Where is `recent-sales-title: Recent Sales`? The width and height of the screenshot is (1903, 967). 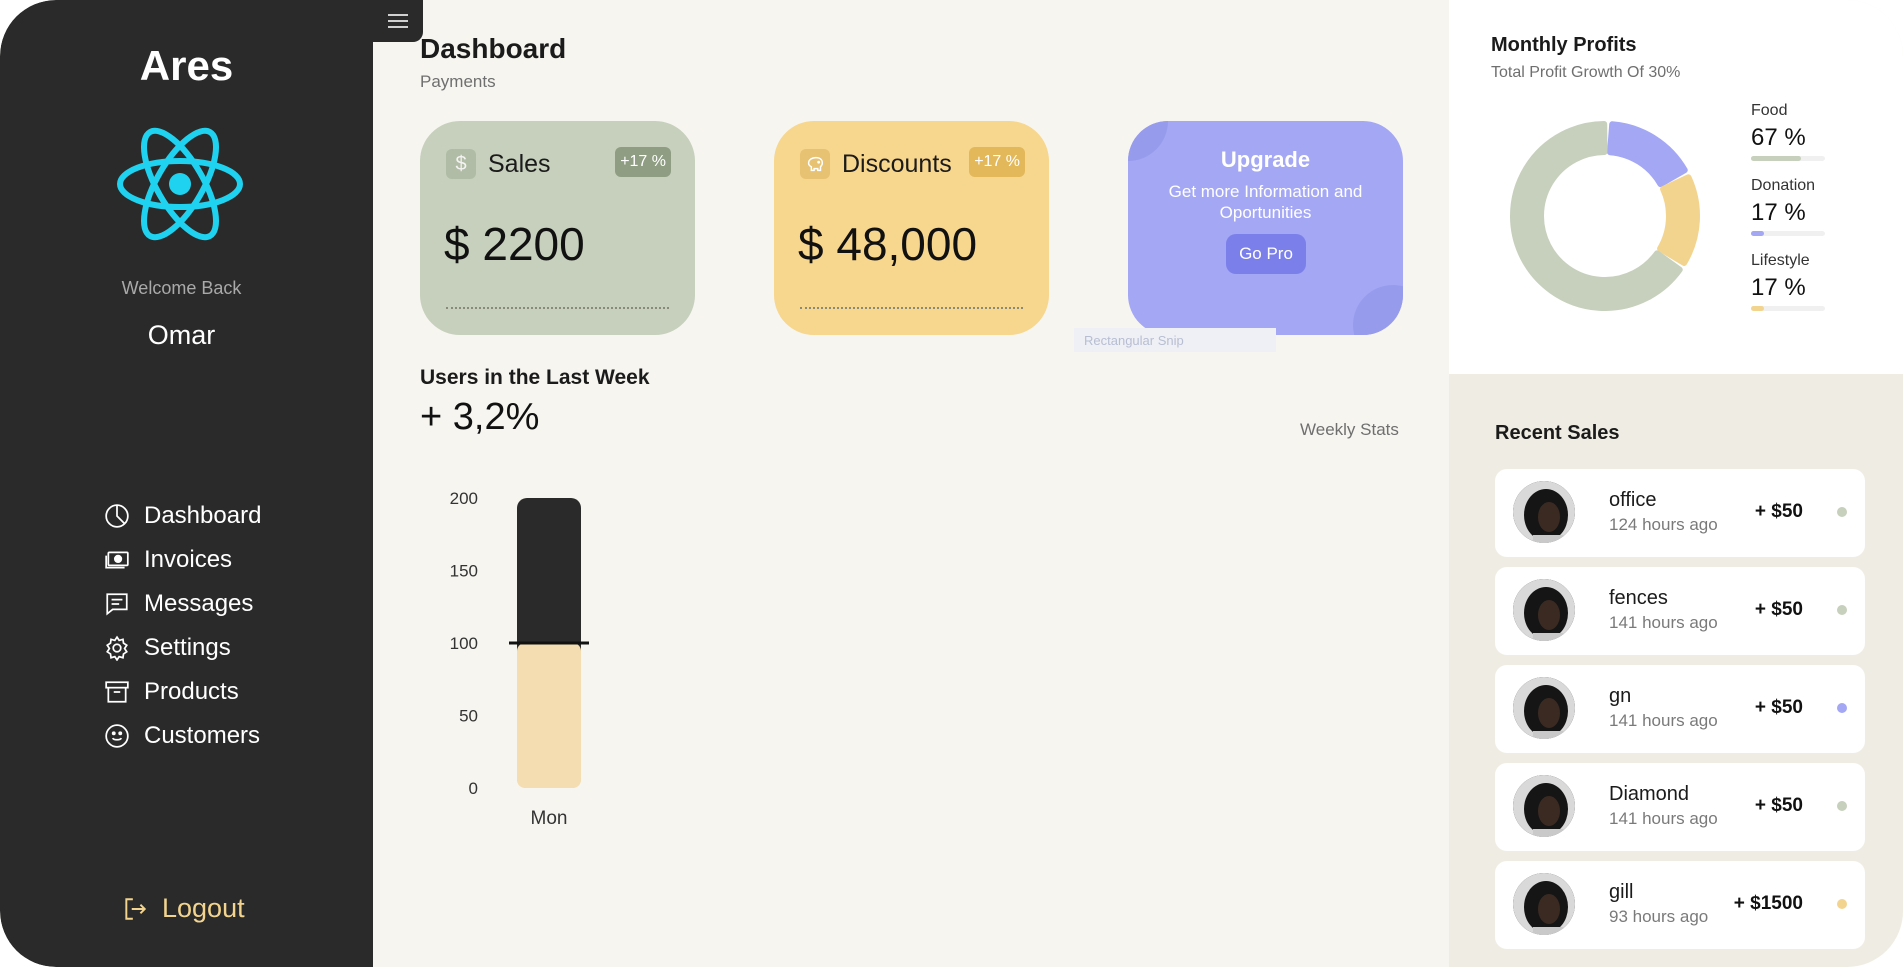 recent-sales-title: Recent Sales is located at coordinates (1557, 433).